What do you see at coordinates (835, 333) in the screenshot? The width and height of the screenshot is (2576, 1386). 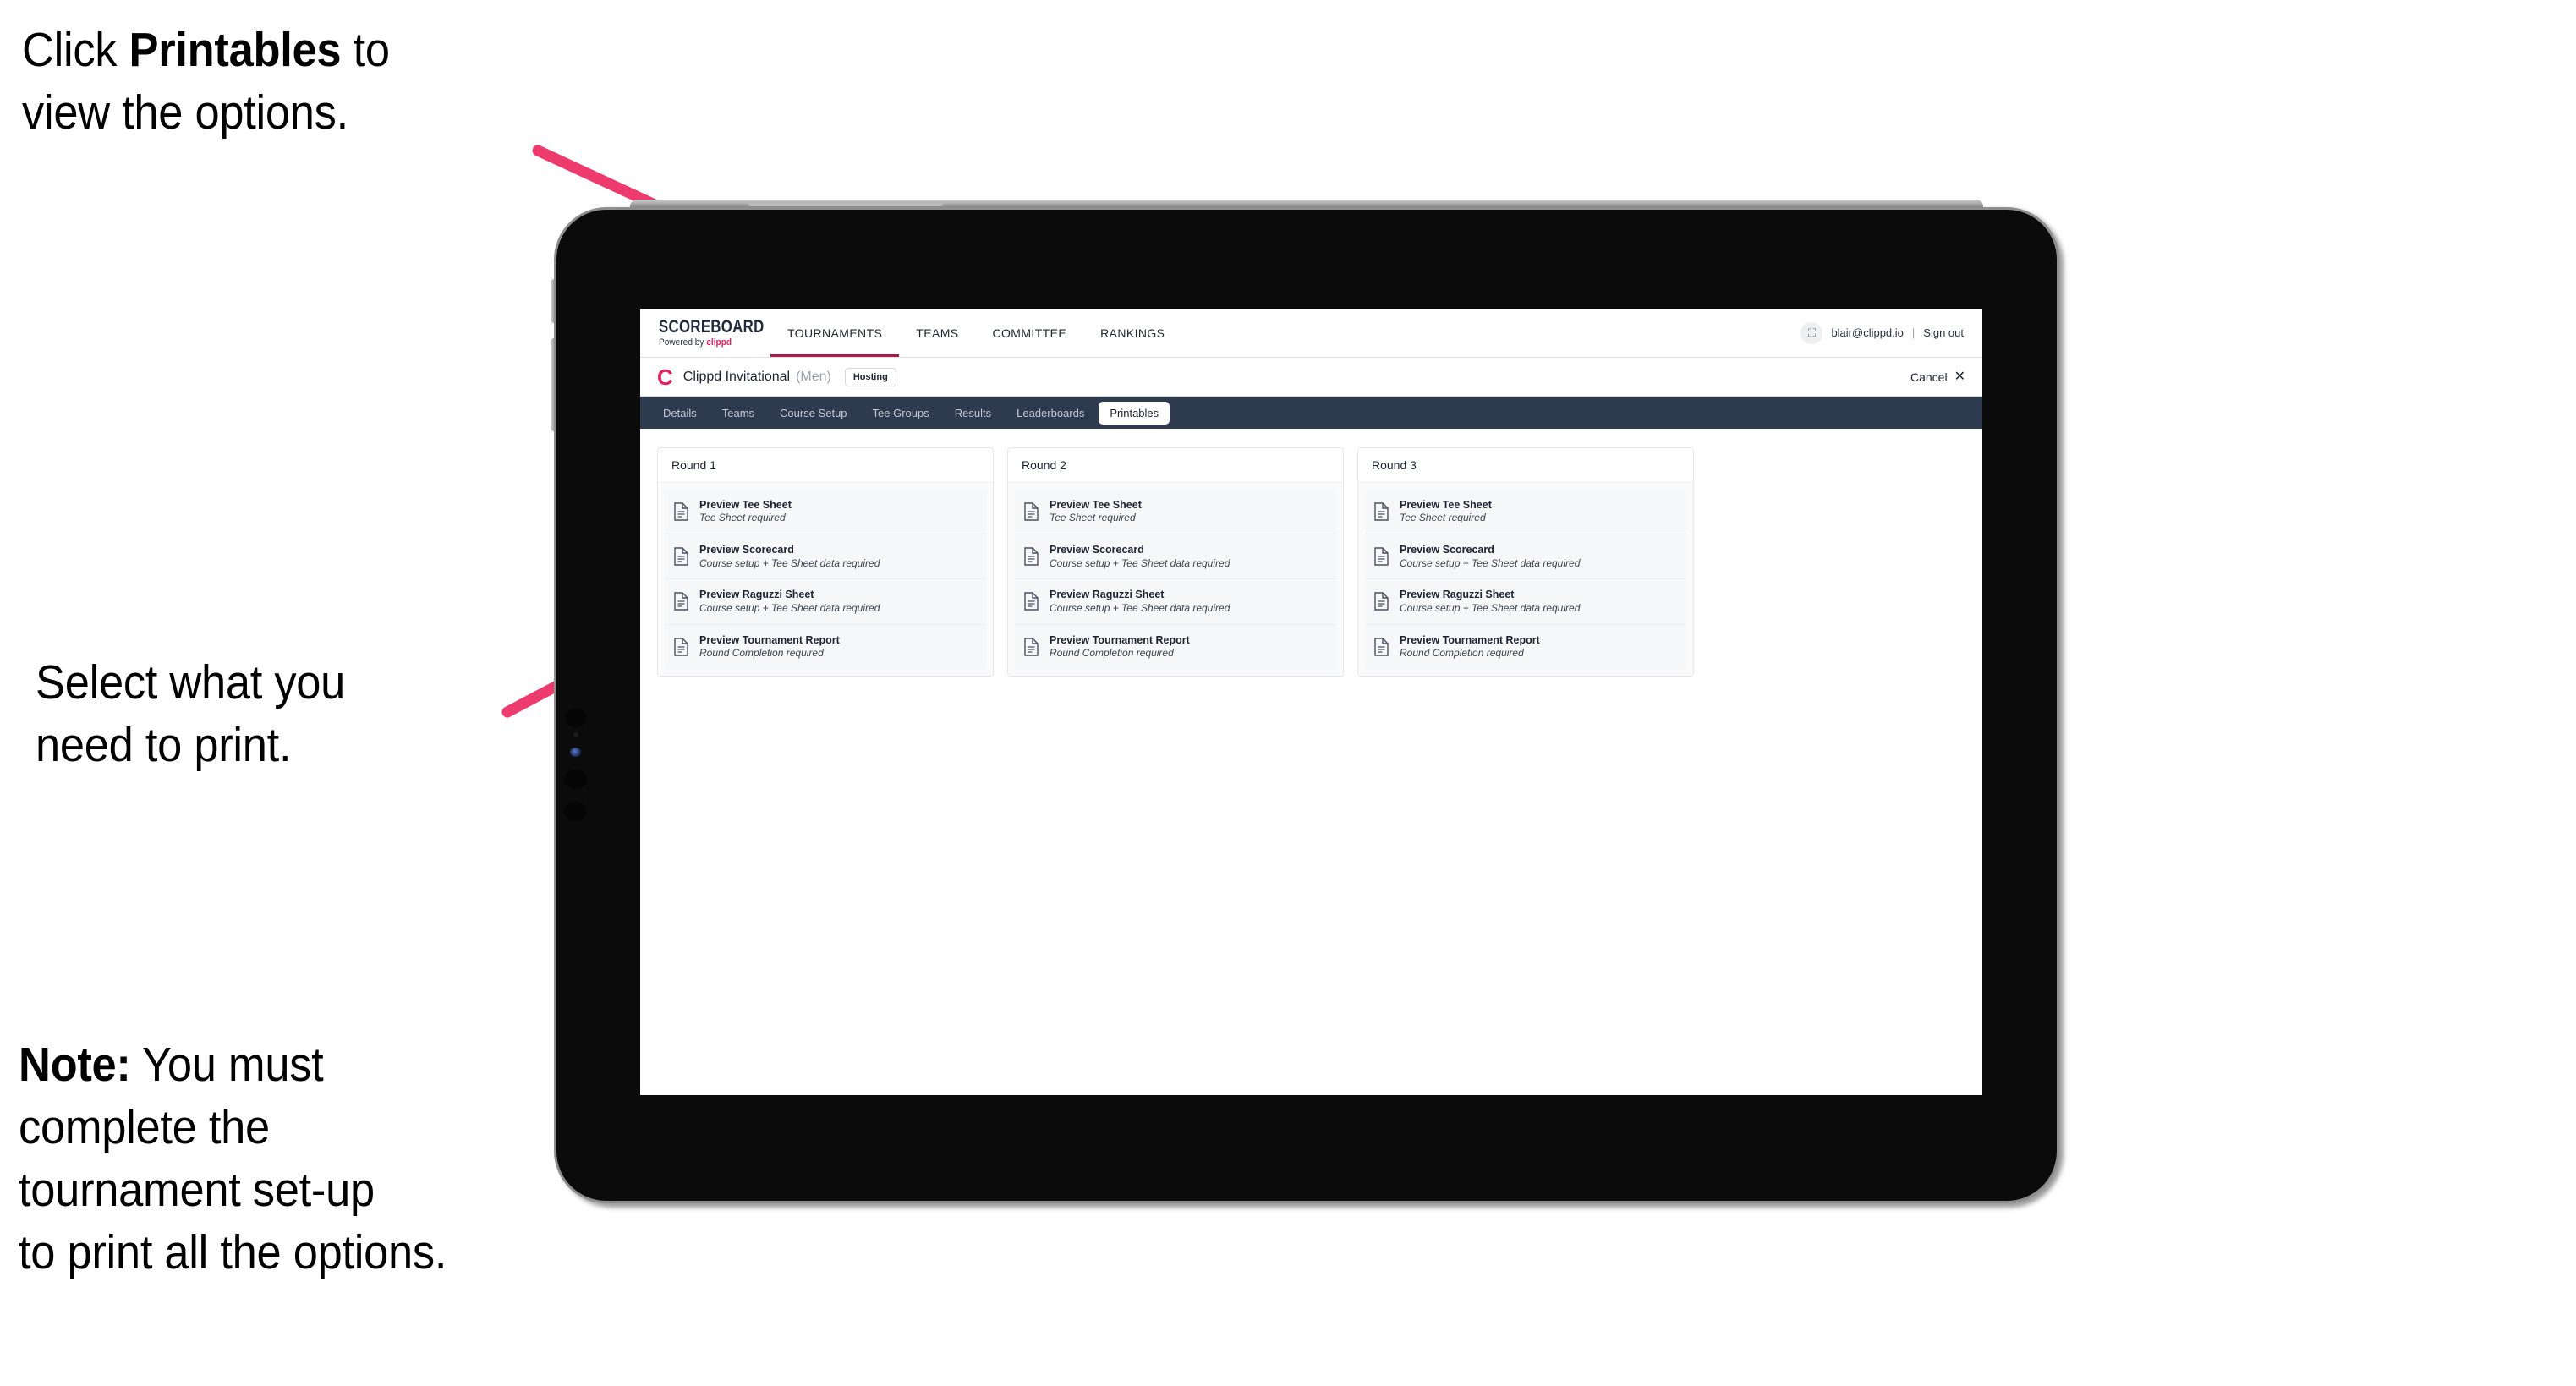 I see `nav-item-tournaments: TOURNAMENTS` at bounding box center [835, 333].